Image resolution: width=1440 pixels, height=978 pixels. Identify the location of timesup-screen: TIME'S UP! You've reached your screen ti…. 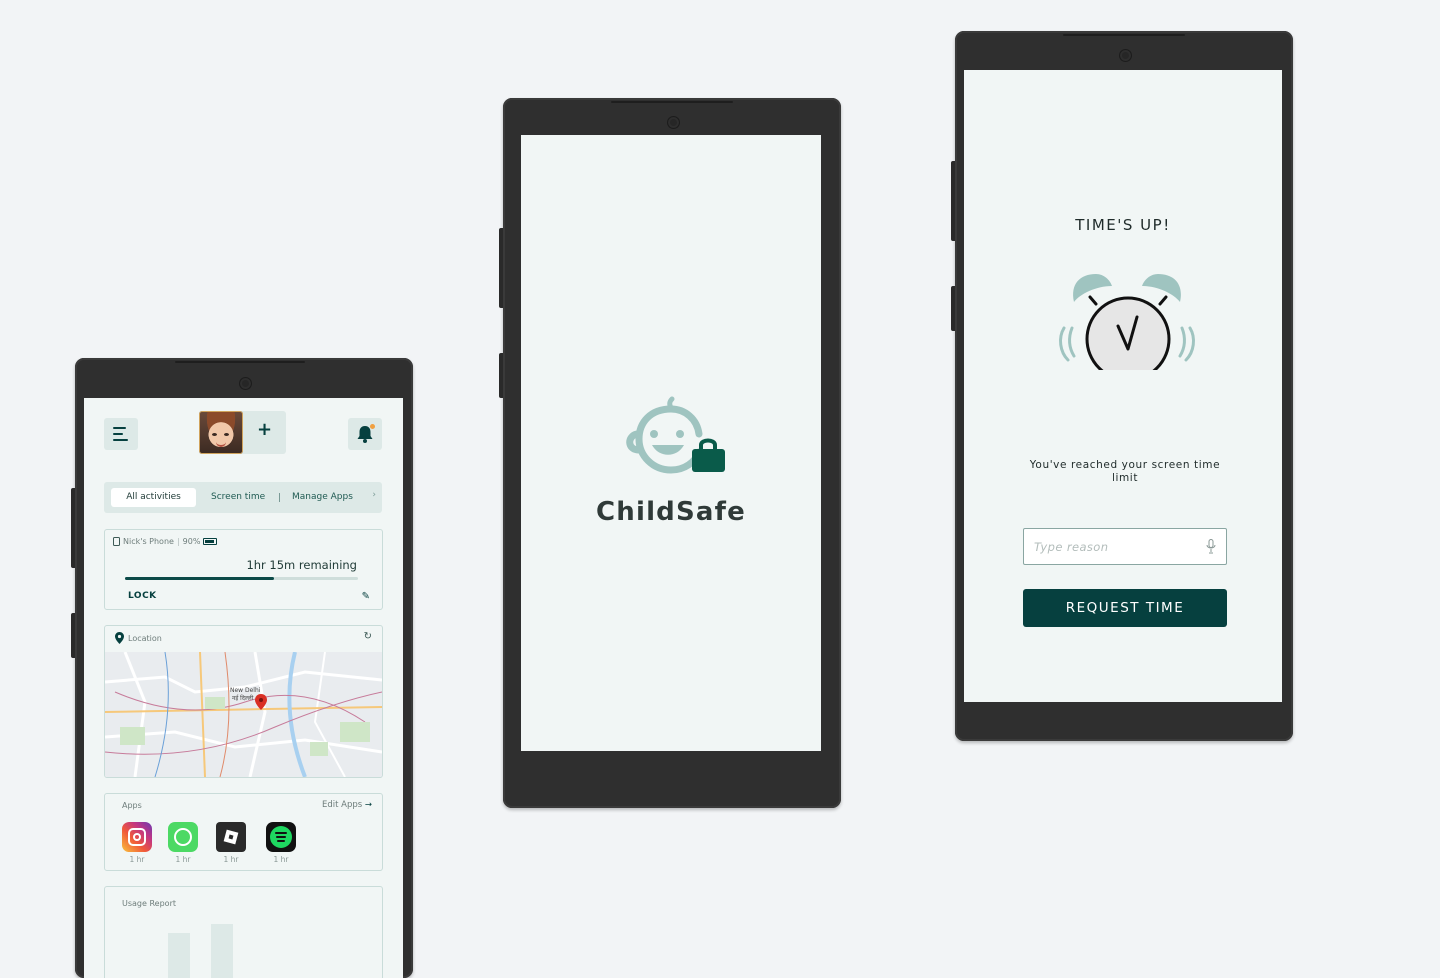
(1123, 386).